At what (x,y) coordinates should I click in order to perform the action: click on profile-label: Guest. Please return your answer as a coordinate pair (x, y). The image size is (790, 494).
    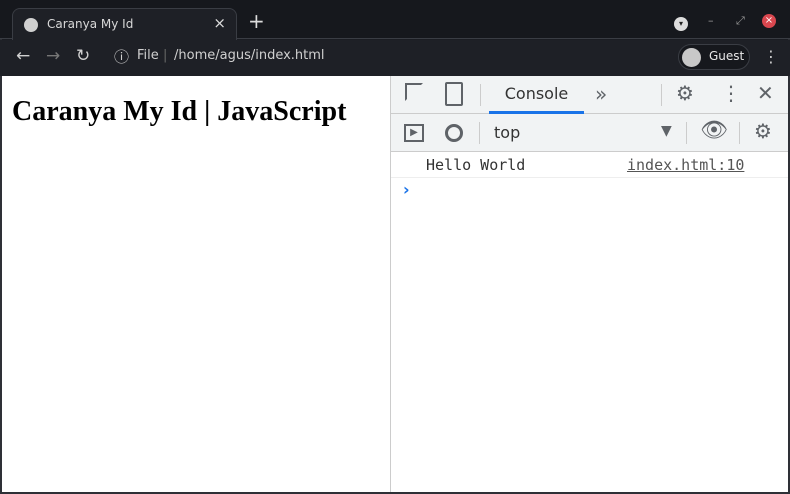
    Looking at the image, I should click on (727, 56).